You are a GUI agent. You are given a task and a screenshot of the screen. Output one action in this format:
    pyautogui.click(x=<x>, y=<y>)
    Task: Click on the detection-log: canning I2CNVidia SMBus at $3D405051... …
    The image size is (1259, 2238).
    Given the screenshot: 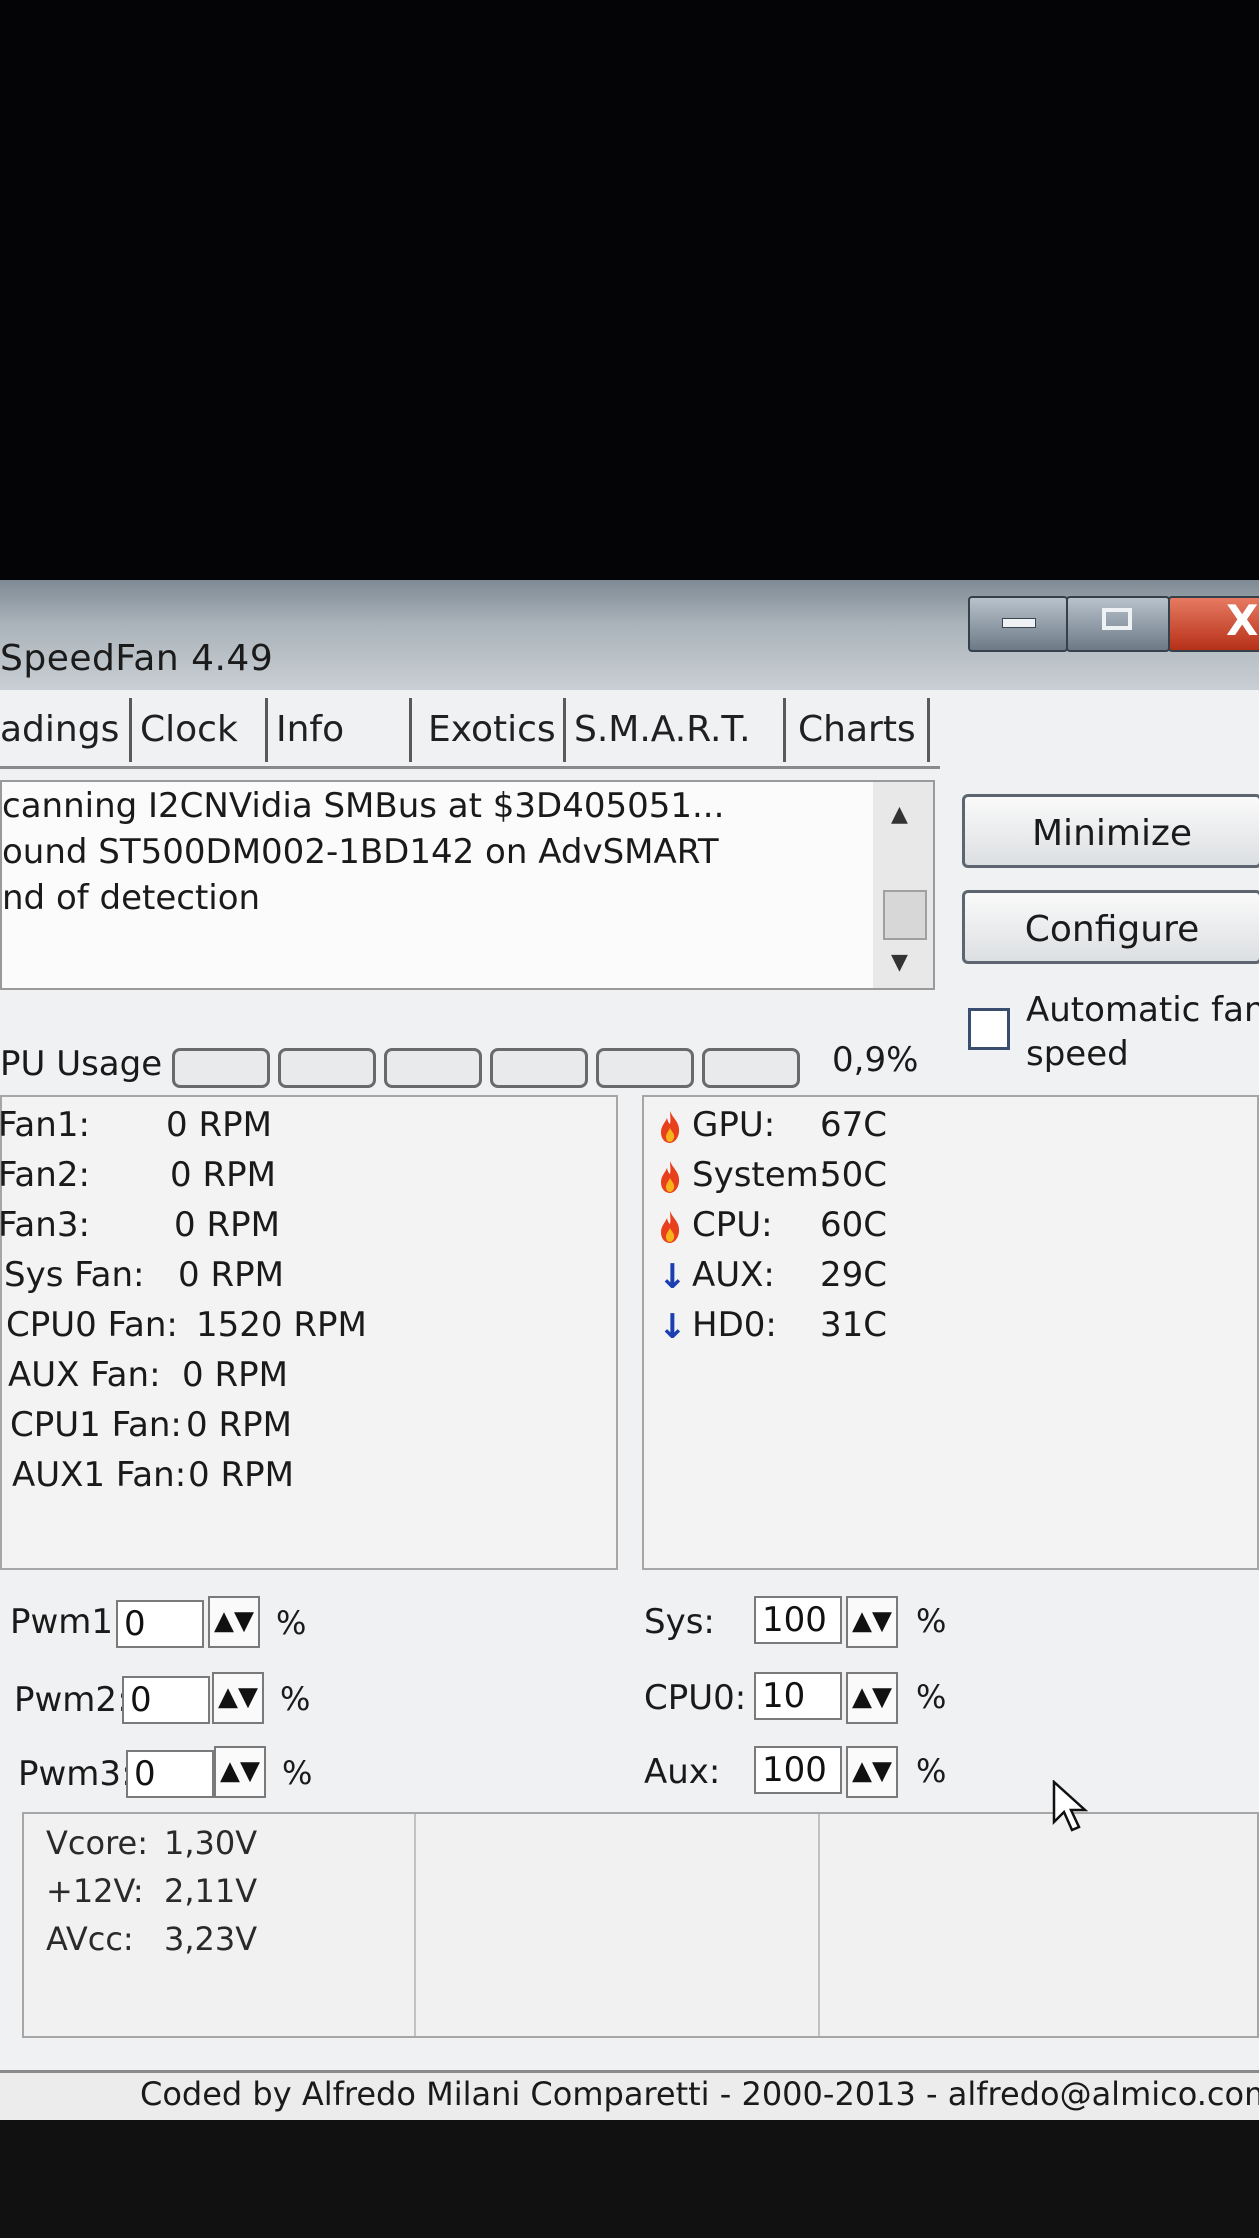 What is the action you would take?
    pyautogui.click(x=467, y=885)
    